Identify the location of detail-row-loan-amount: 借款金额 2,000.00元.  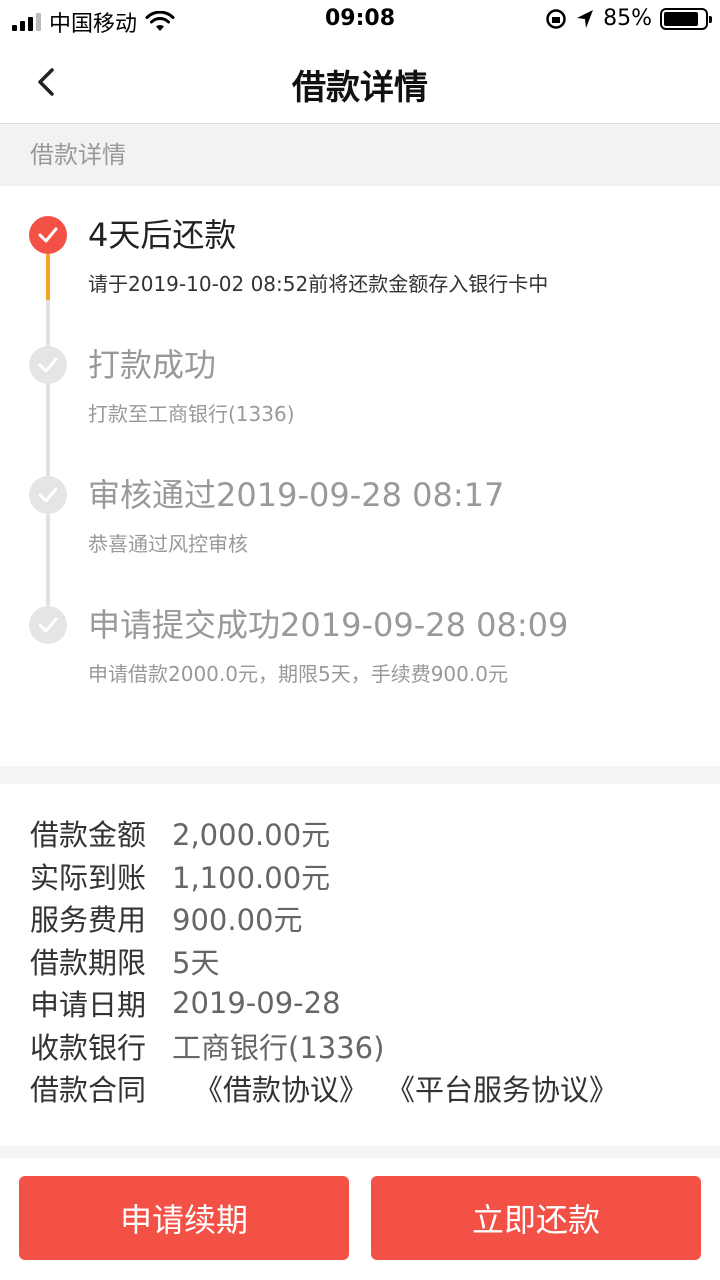
(365, 833).